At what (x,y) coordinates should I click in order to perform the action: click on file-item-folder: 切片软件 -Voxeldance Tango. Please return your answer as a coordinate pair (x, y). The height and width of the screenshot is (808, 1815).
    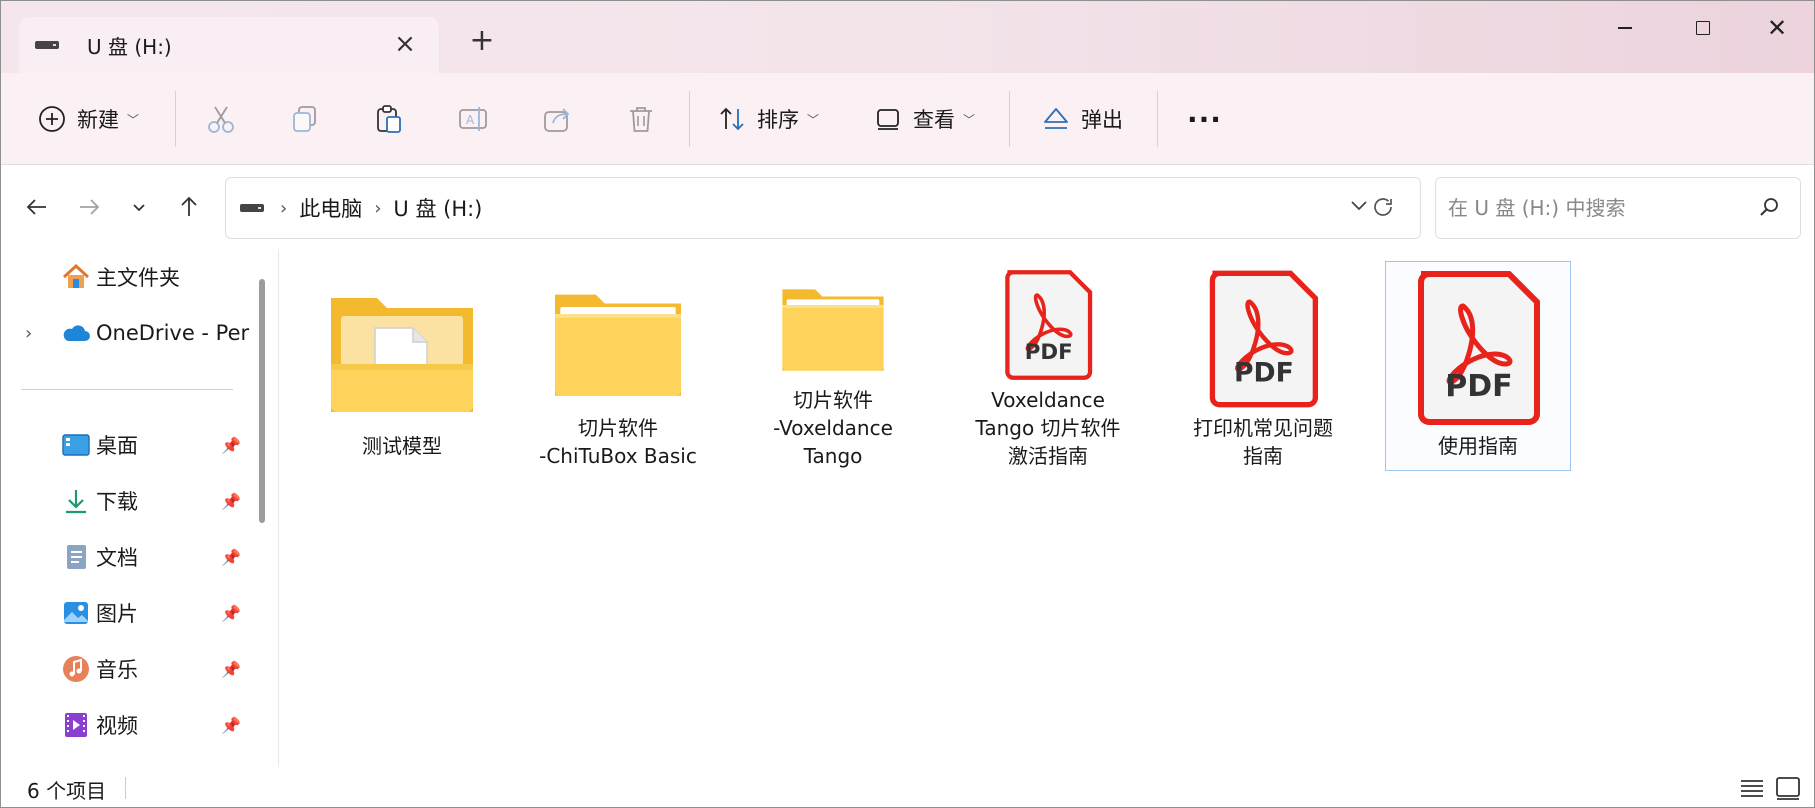
    Looking at the image, I should click on (833, 366).